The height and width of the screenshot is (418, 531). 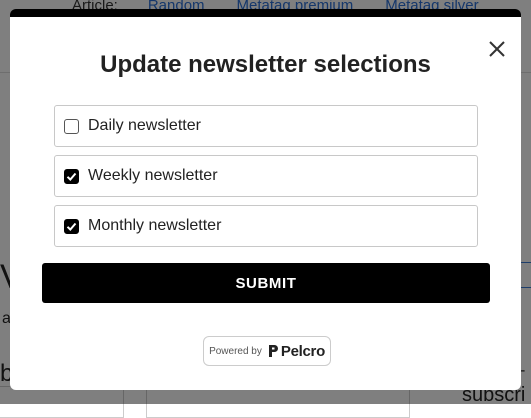 What do you see at coordinates (266, 176) in the screenshot?
I see `option-weekly-newsletter: Weekly newsletter` at bounding box center [266, 176].